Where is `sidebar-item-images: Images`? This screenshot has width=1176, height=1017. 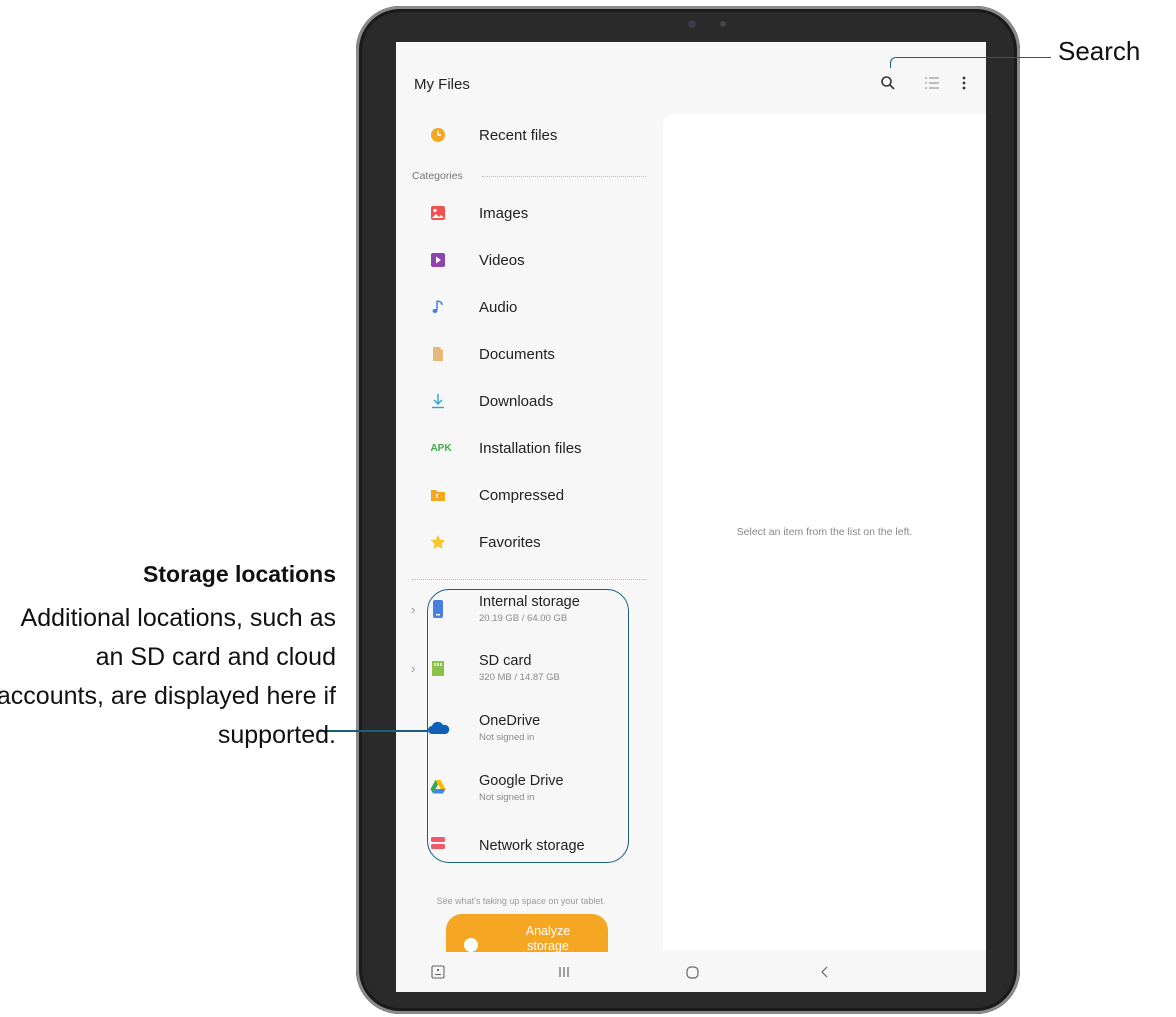
sidebar-item-images: Images is located at coordinates (521, 213).